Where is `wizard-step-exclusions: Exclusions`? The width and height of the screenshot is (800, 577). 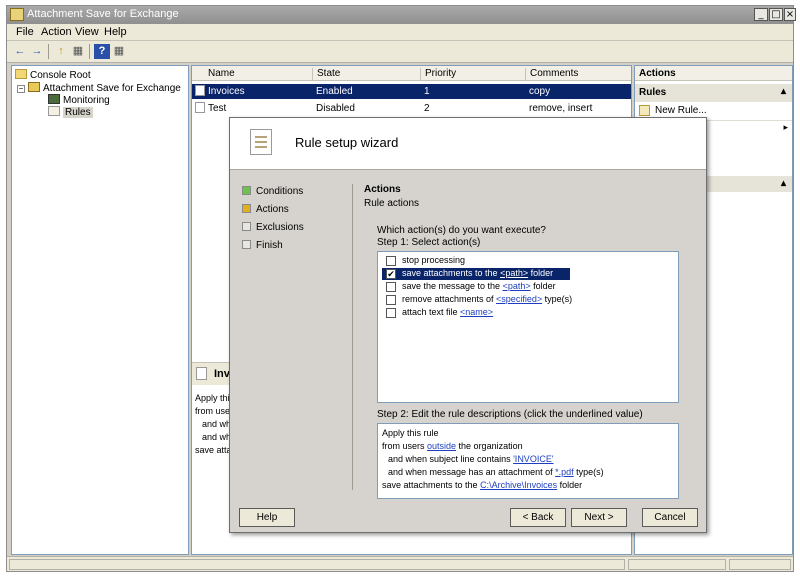 wizard-step-exclusions: Exclusions is located at coordinates (273, 227).